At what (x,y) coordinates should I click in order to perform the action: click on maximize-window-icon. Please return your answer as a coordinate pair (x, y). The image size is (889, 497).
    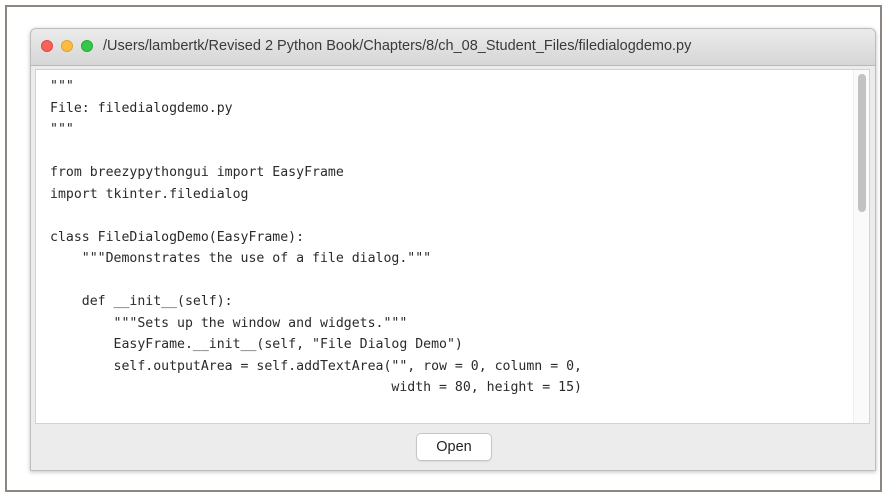
    Looking at the image, I should click on (87, 46).